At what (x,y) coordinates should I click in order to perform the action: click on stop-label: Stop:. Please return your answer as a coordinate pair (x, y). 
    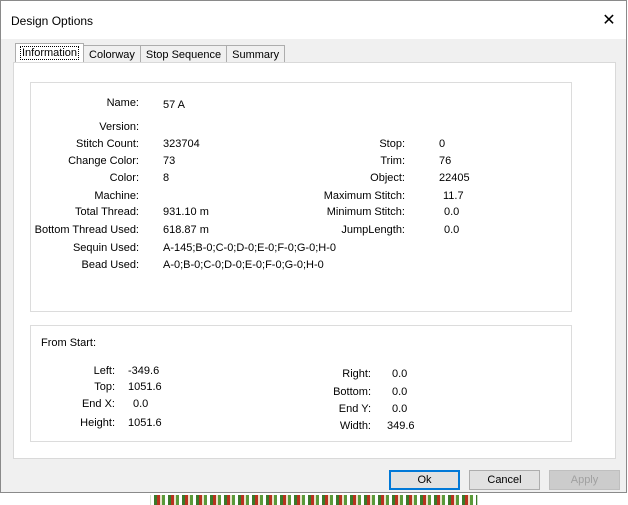
    Looking at the image, I should click on (392, 144).